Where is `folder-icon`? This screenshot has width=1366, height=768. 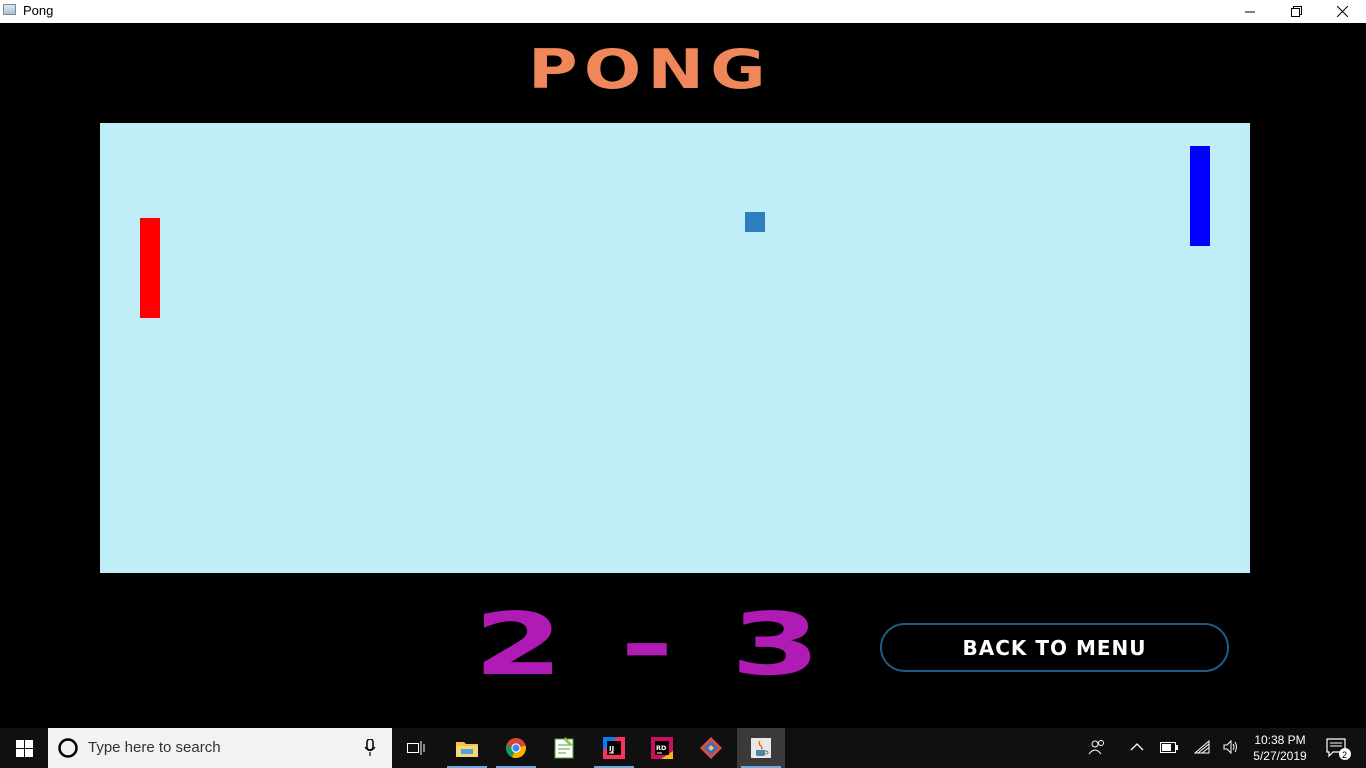
folder-icon is located at coordinates (467, 749).